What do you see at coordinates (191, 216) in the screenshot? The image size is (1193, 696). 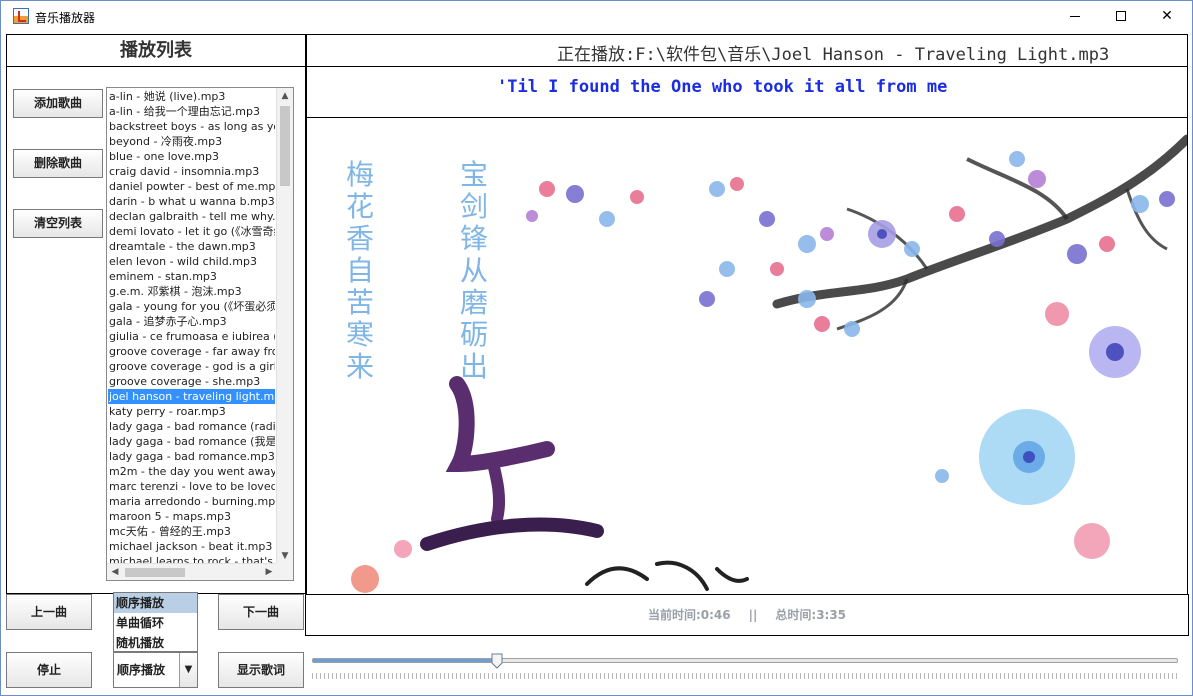 I see `playlist-item: declan galbraith - tell me why.mp3` at bounding box center [191, 216].